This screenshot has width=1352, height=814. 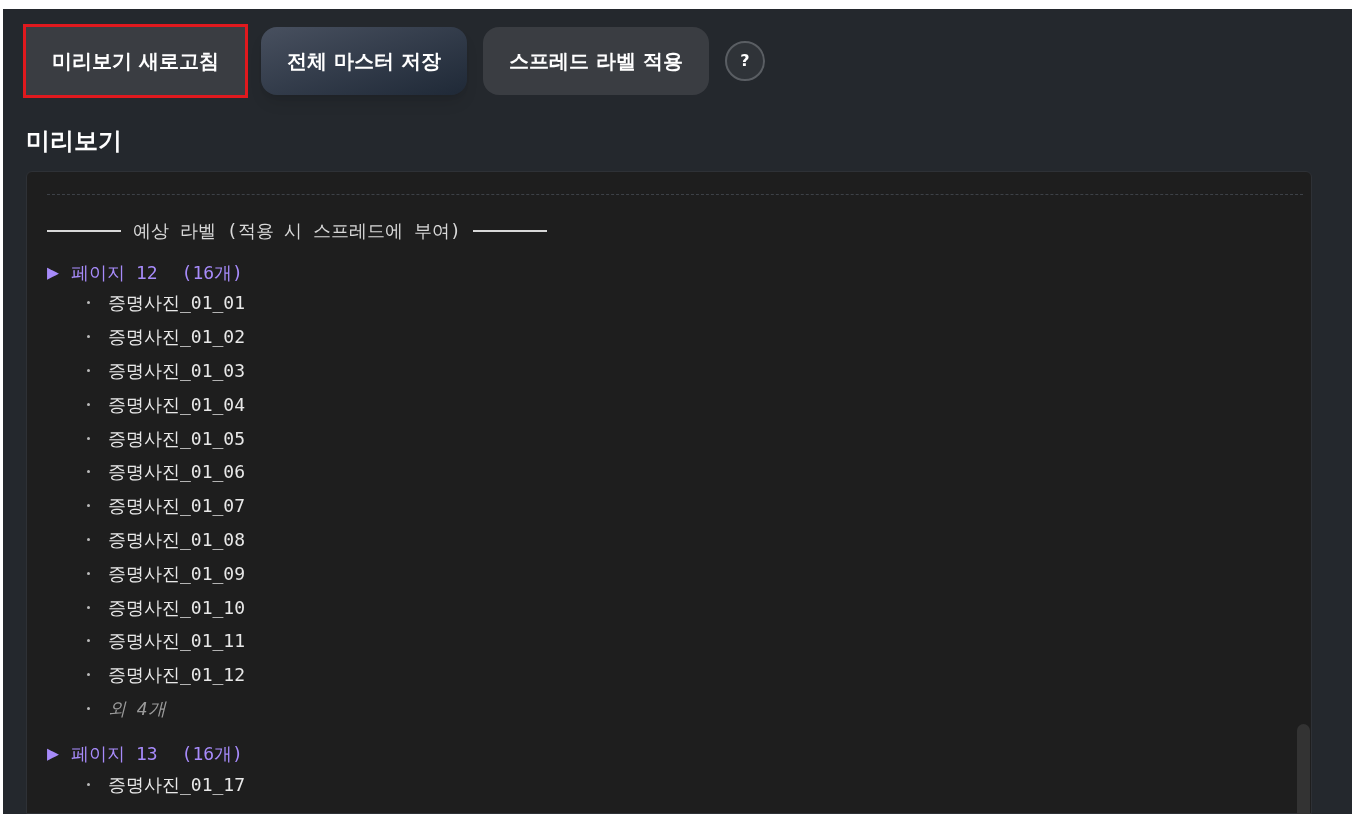 What do you see at coordinates (177, 472) in the screenshot?
I see `label-name: 증명사진_01_06` at bounding box center [177, 472].